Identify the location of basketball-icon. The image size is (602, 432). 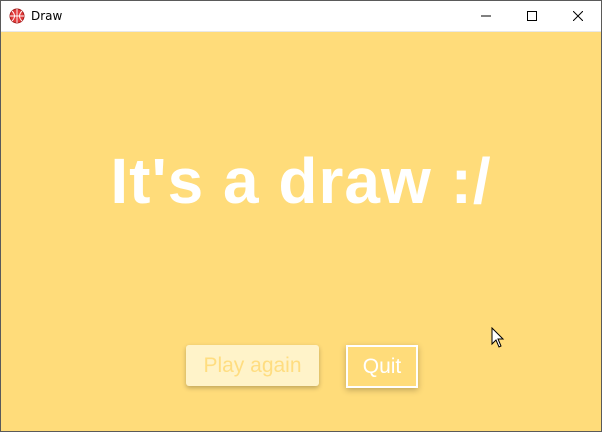
(17, 16).